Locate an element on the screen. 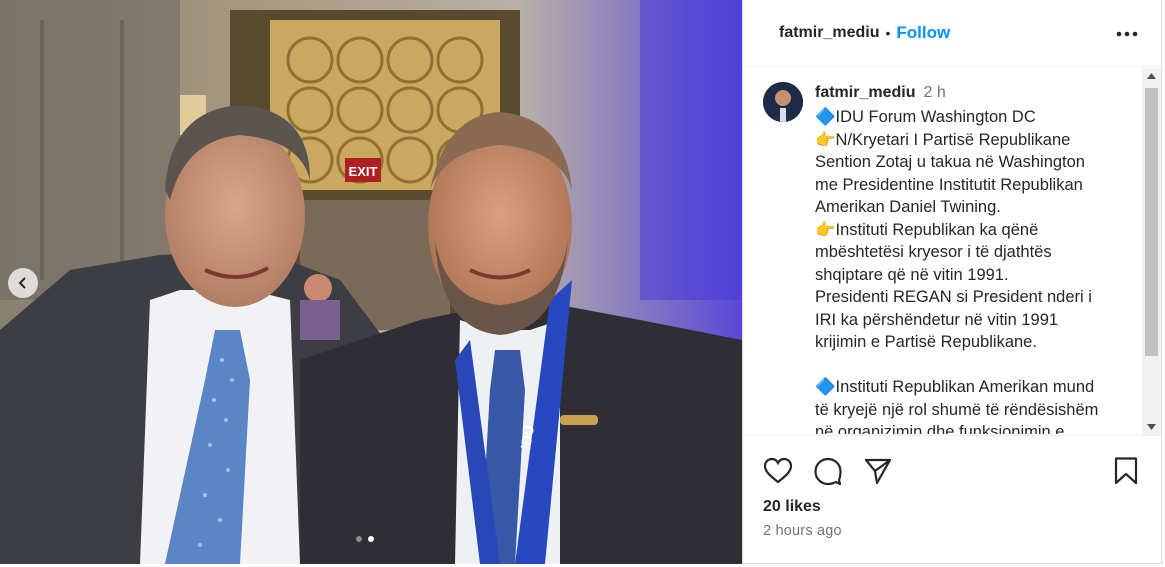 This screenshot has width=1165, height=567. triangle-up-icon is located at coordinates (1151, 76).